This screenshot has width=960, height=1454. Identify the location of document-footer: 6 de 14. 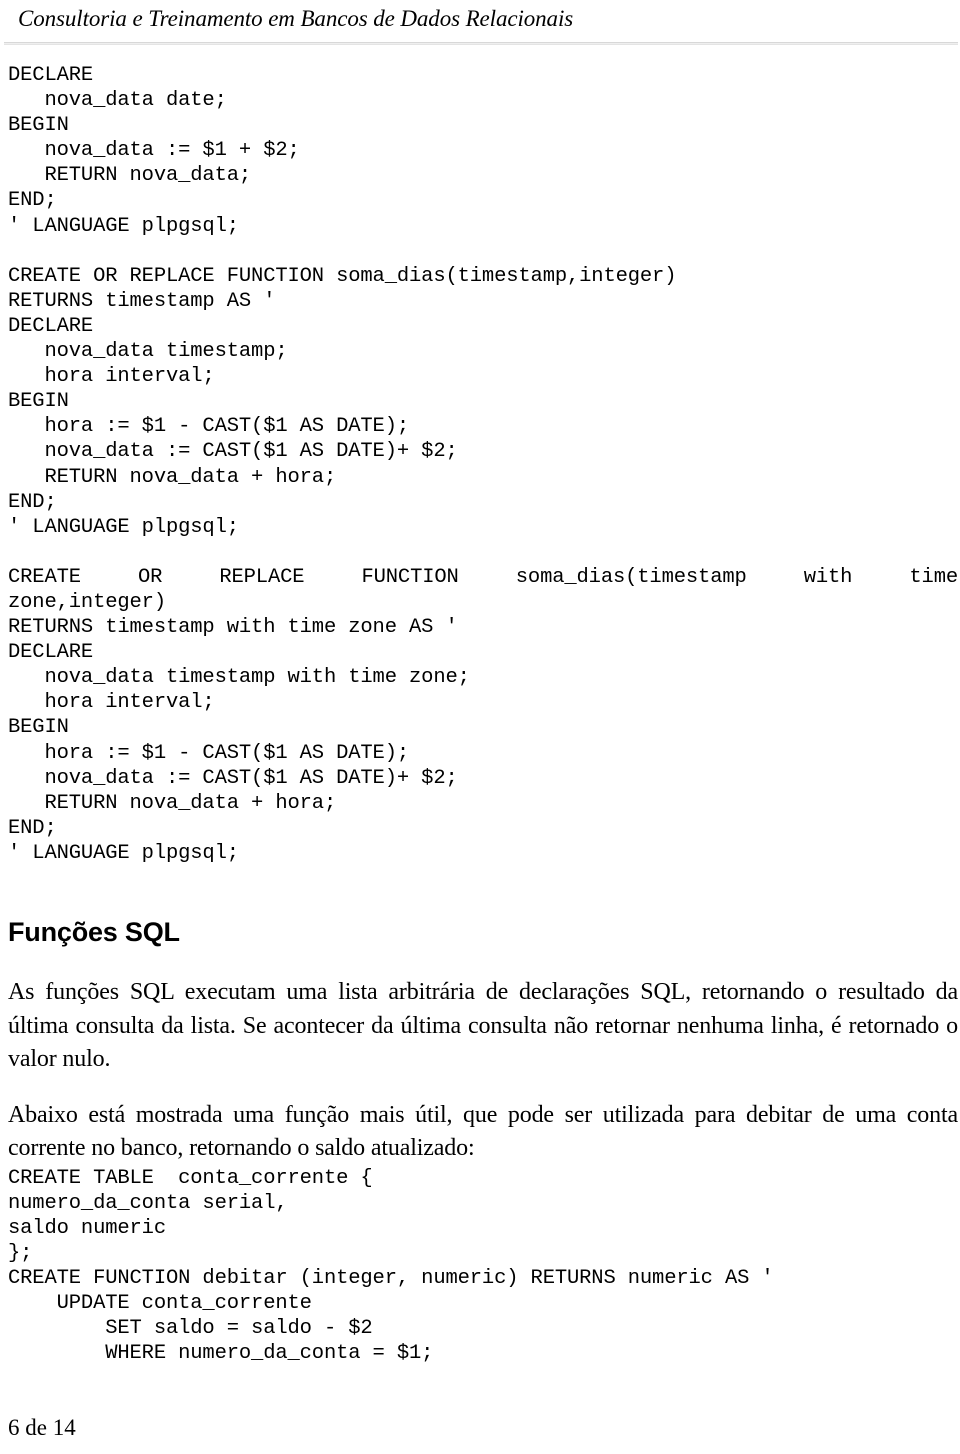
(480, 1434).